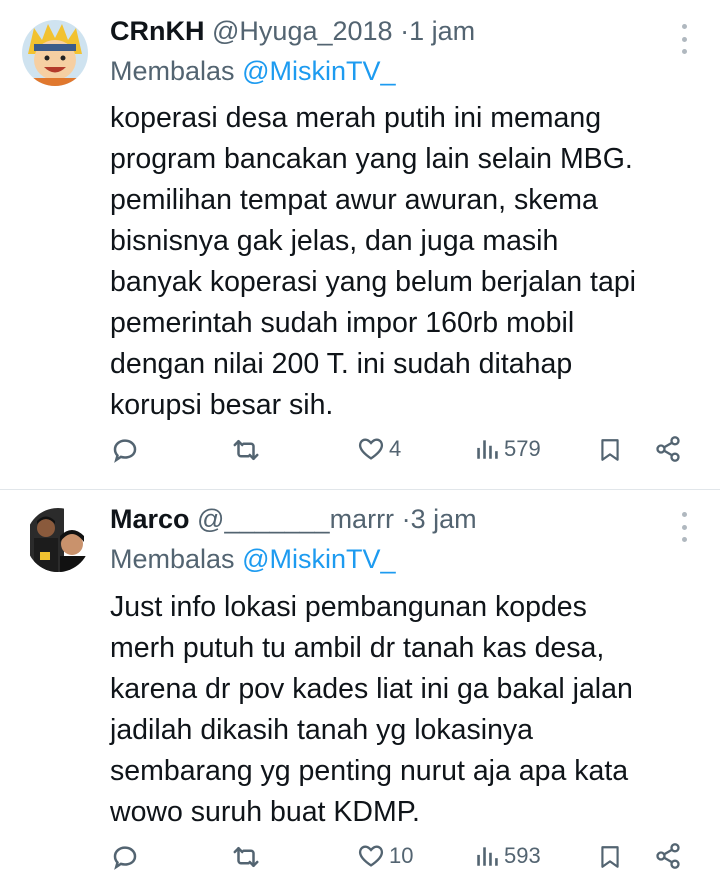  What do you see at coordinates (354, 200) in the screenshot?
I see `text-line: pemilihan tempat awur awuran, skema` at bounding box center [354, 200].